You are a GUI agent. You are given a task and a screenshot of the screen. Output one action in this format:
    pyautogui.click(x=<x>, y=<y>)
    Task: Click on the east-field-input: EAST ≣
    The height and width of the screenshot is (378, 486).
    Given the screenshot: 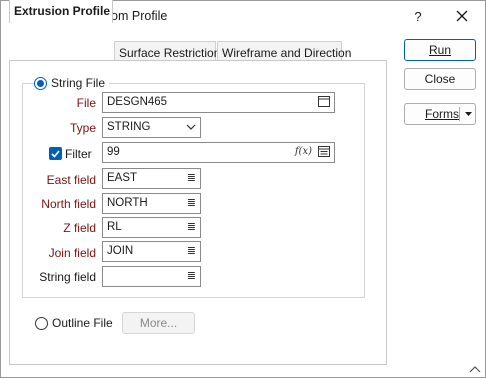 What is the action you would take?
    pyautogui.click(x=151, y=178)
    